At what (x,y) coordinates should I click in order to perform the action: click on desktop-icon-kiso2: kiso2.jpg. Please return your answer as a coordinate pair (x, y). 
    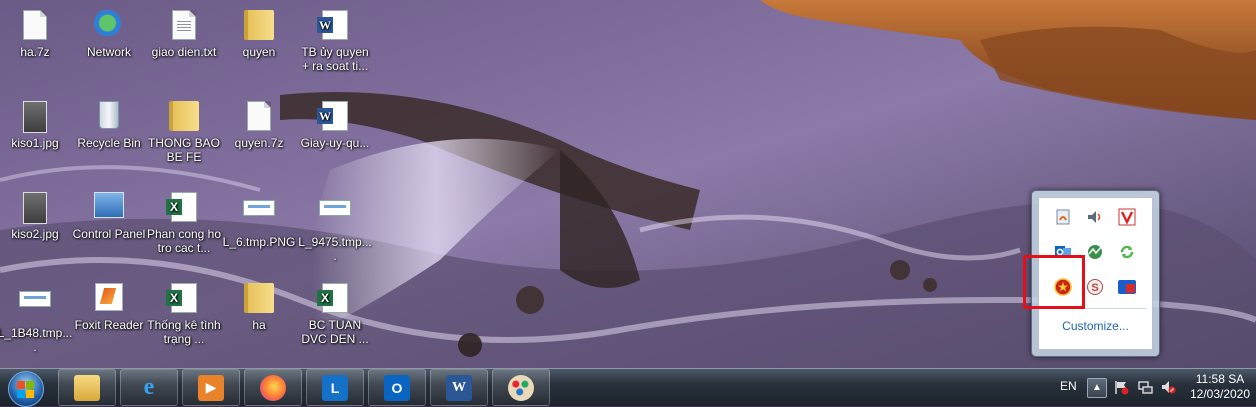
    Looking at the image, I should click on (36, 216).